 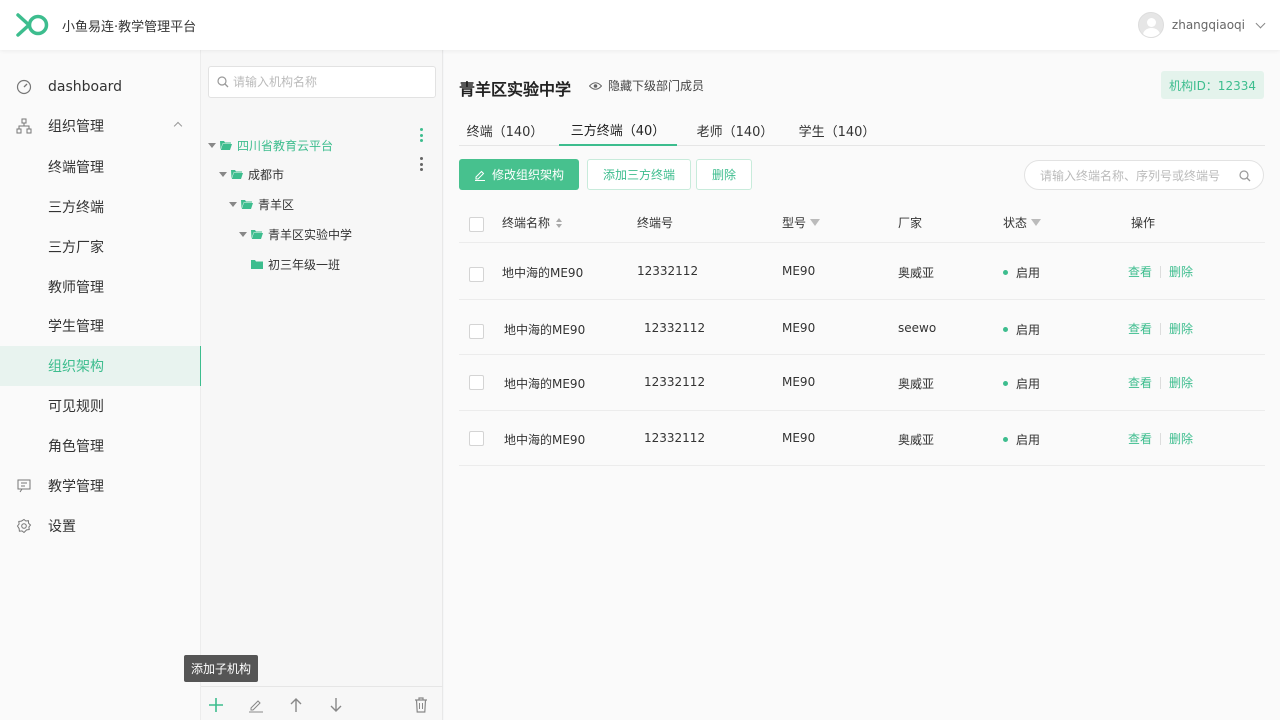 I want to click on status-dot, so click(x=1005, y=383).